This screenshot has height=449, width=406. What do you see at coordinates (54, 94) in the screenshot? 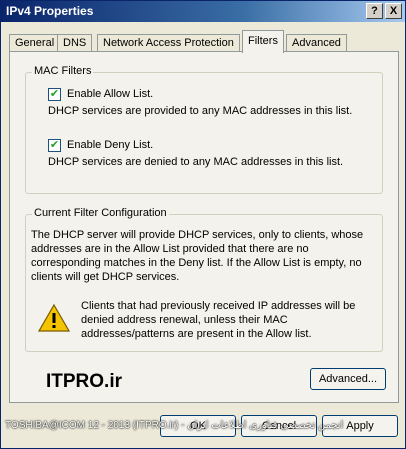
I see `allow-list-checkbox: ✔` at bounding box center [54, 94].